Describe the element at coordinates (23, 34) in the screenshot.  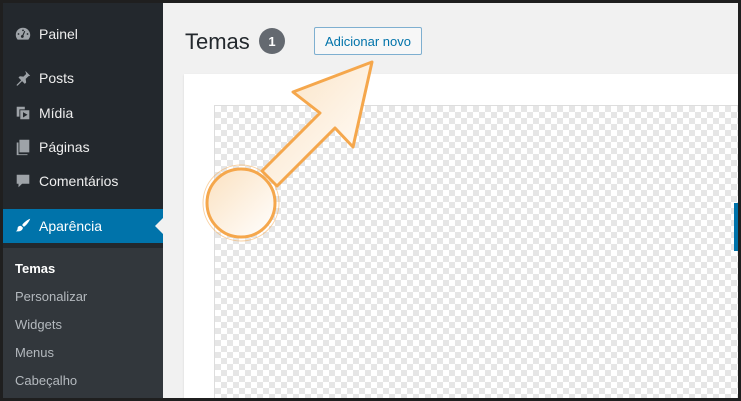
I see `dashboard-icon` at that location.